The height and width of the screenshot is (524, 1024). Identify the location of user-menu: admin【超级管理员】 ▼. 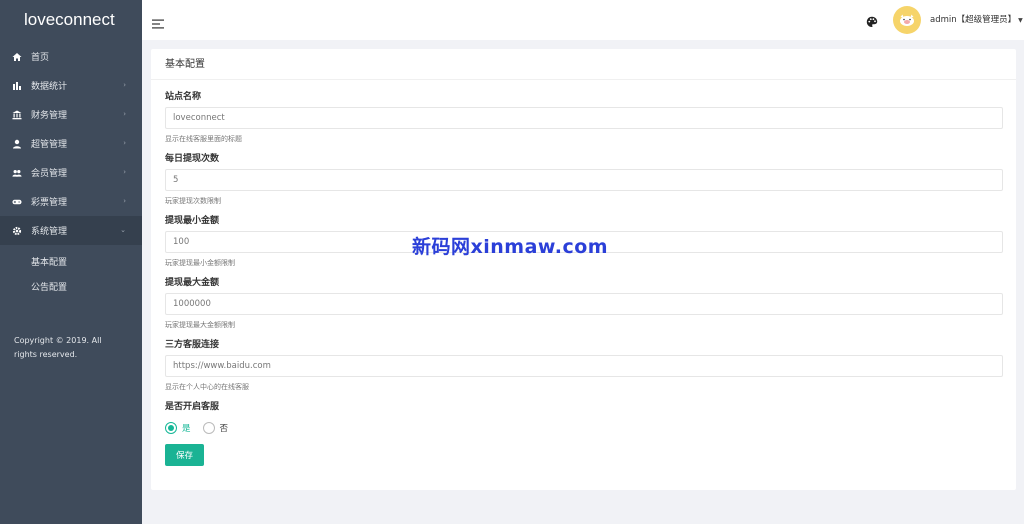
(976, 19).